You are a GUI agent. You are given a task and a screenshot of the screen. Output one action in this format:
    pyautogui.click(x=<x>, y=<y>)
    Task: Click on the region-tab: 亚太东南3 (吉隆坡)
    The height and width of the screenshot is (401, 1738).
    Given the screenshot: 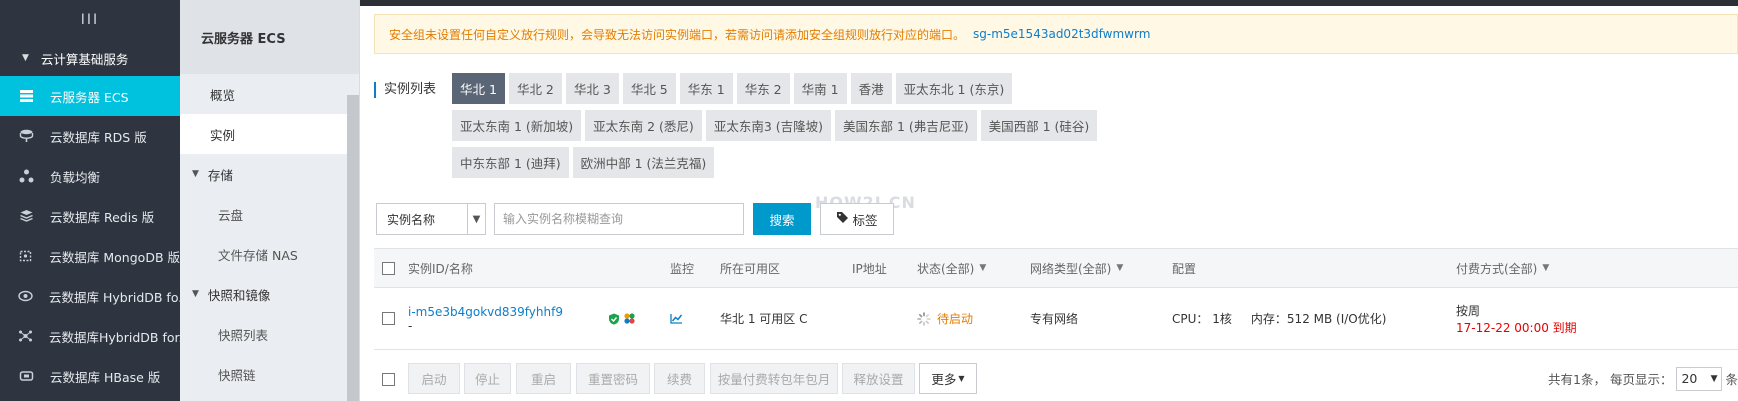 What is the action you would take?
    pyautogui.click(x=768, y=125)
    